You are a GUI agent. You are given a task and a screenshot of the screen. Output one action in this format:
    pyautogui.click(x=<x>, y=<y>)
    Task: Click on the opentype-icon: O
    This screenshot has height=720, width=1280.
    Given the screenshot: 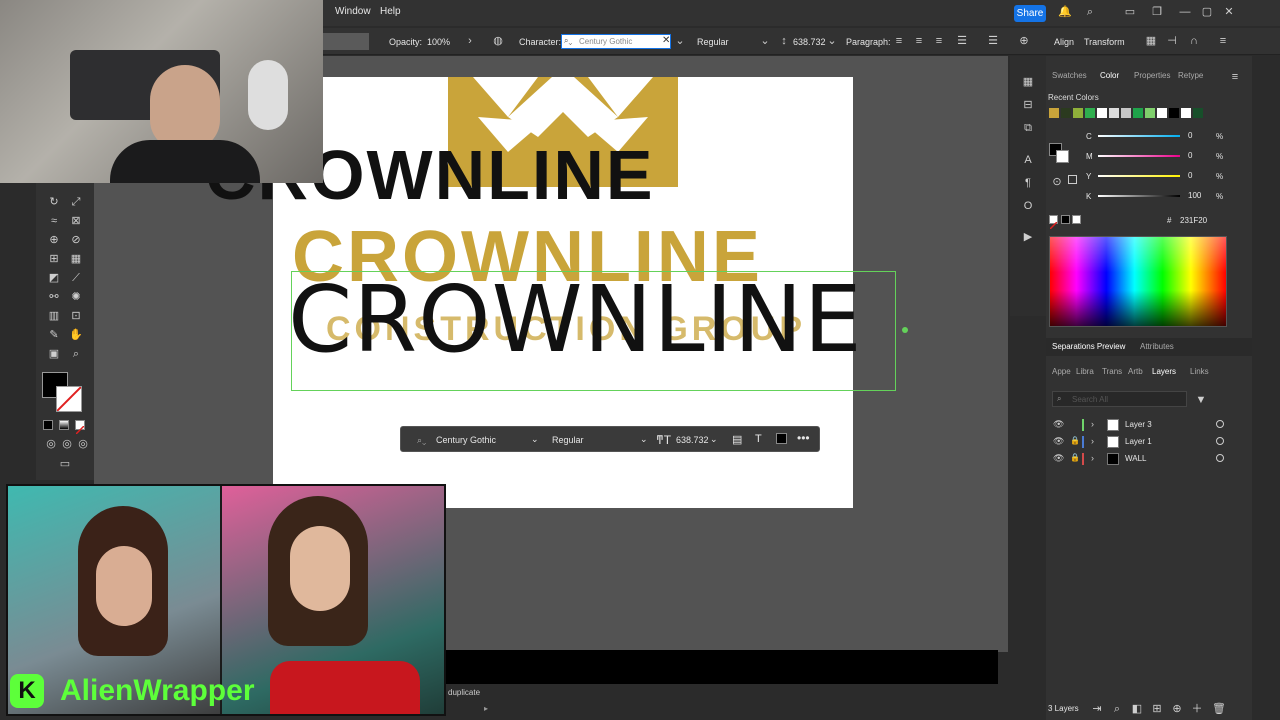 What is the action you would take?
    pyautogui.click(x=1028, y=206)
    